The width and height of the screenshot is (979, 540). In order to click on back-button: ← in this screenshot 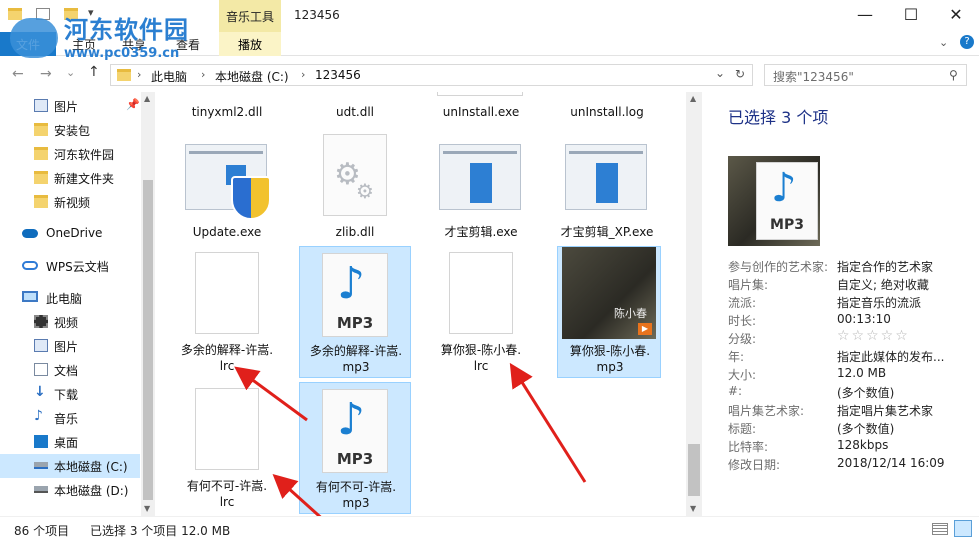, I will do `click(18, 74)`.